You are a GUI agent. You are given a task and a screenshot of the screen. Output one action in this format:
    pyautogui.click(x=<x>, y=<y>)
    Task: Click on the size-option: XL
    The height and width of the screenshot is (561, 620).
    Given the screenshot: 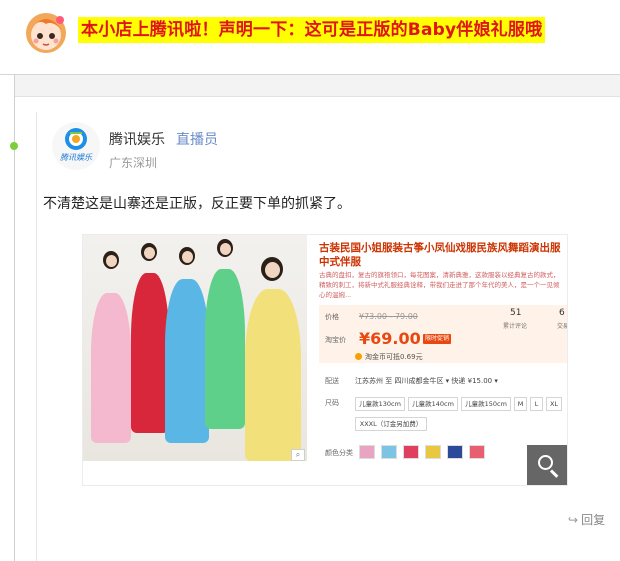 What is the action you would take?
    pyautogui.click(x=554, y=404)
    